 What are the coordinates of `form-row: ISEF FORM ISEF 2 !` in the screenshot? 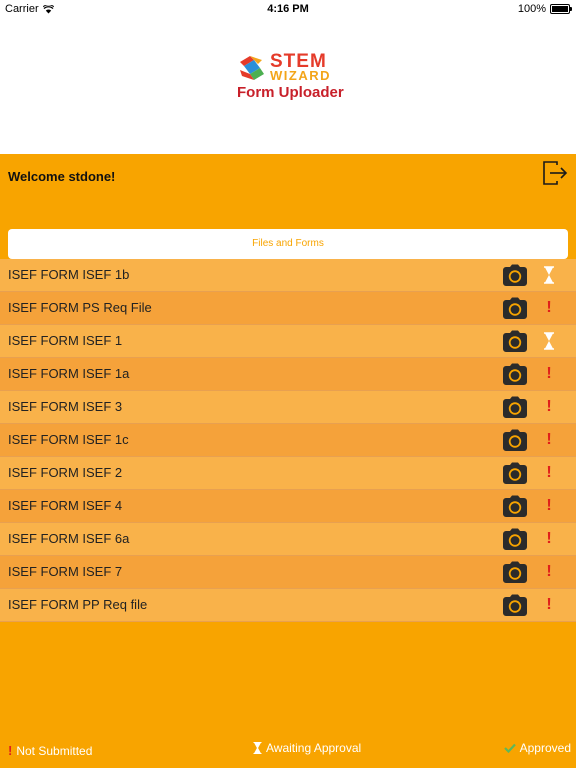 It's located at (288, 473).